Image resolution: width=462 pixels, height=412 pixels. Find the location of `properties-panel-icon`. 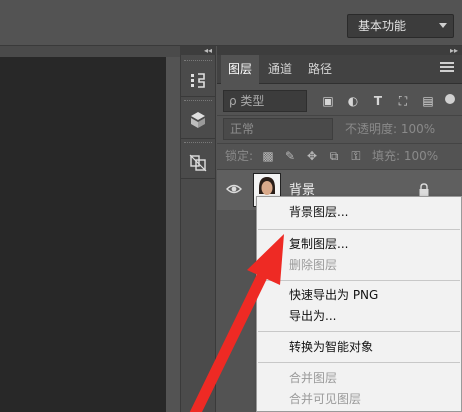

properties-panel-icon is located at coordinates (198, 120).